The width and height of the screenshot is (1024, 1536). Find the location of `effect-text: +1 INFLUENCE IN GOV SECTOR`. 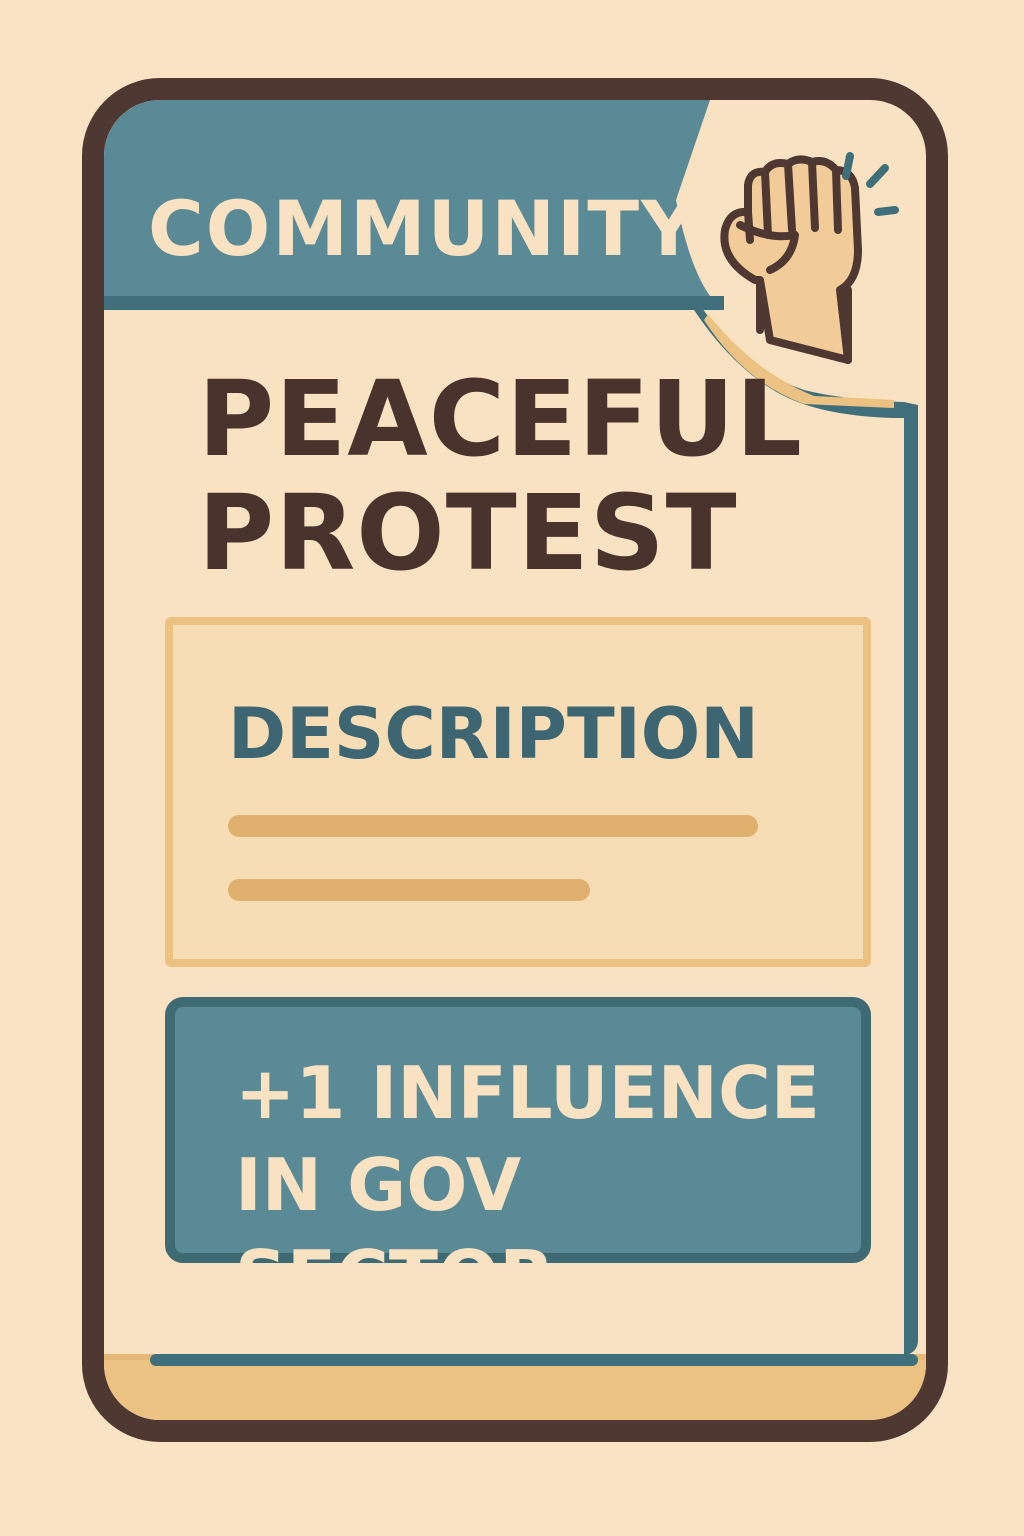

effect-text: +1 INFLUENCE IN GOV SECTOR is located at coordinates (548, 1185).